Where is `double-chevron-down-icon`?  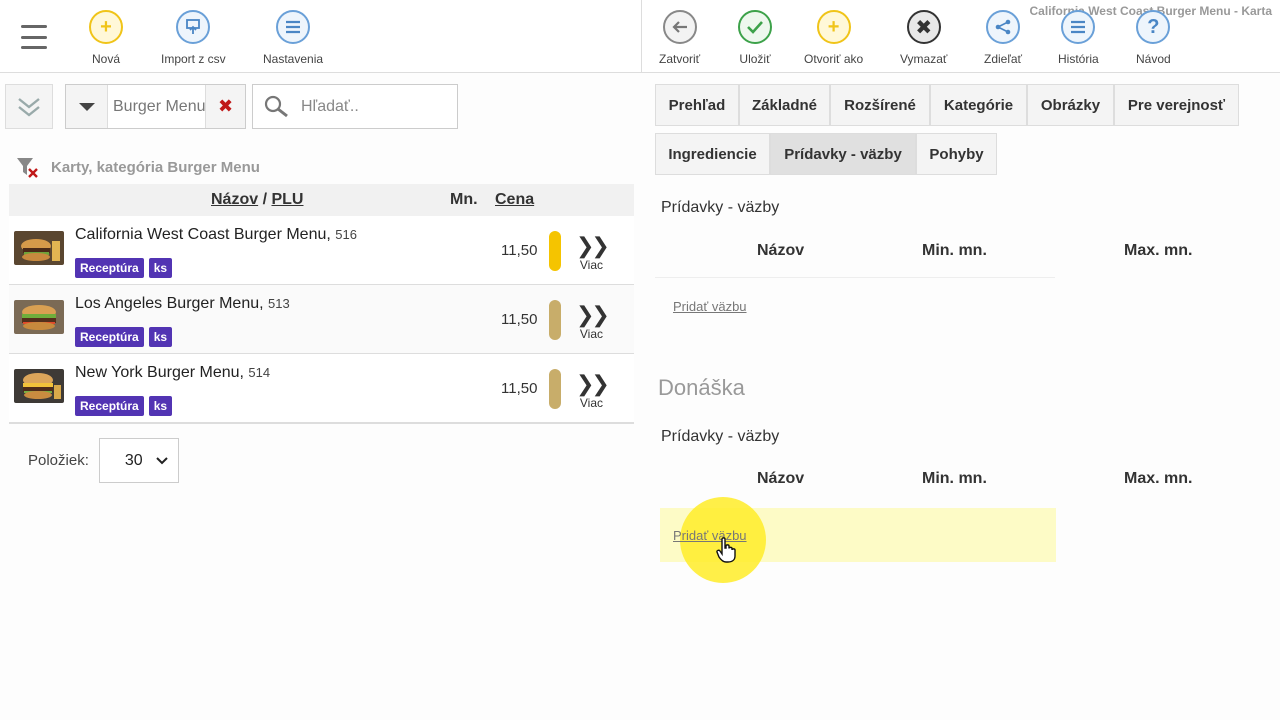
double-chevron-down-icon is located at coordinates (29, 107).